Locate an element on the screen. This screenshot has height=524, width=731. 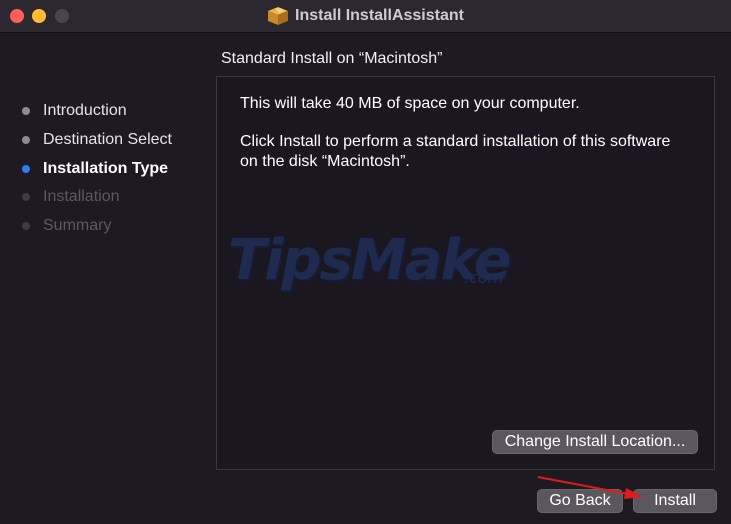
step-label: Installation Type is located at coordinates (106, 168).